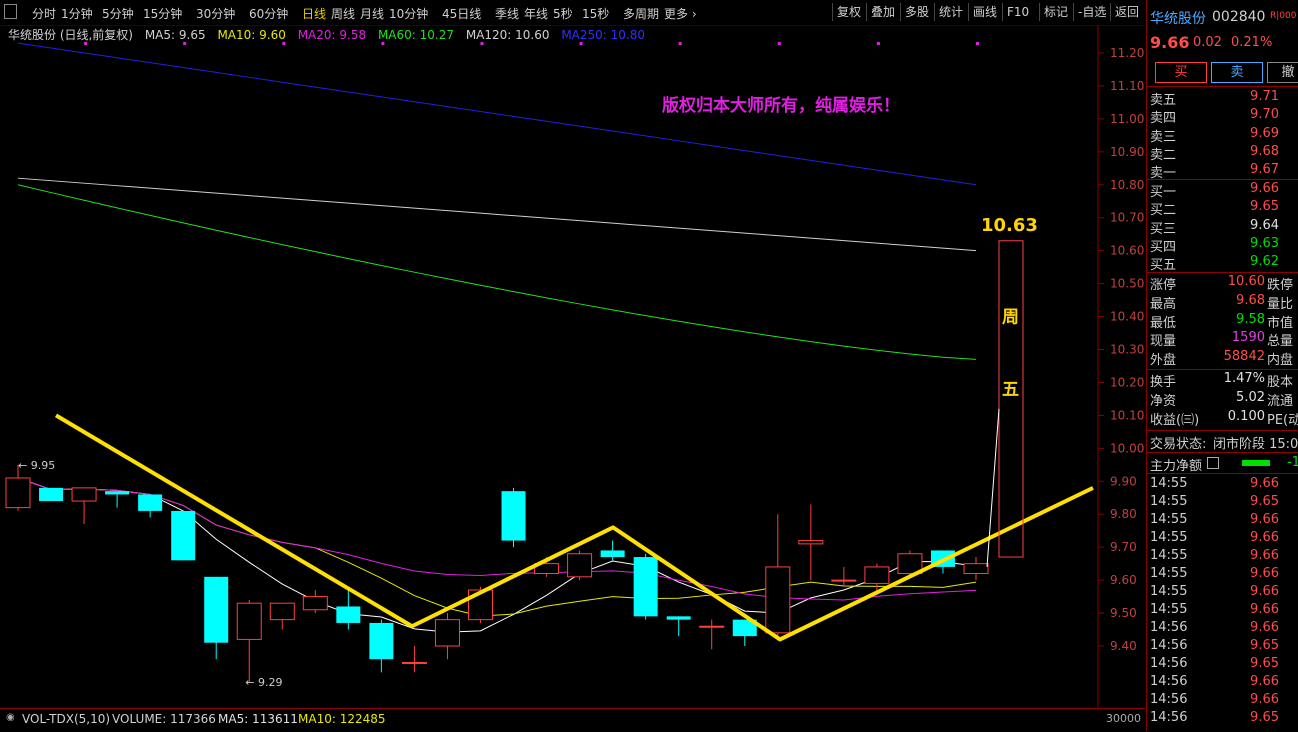  I want to click on price-tick-label: 10.90, so click(1127, 152).